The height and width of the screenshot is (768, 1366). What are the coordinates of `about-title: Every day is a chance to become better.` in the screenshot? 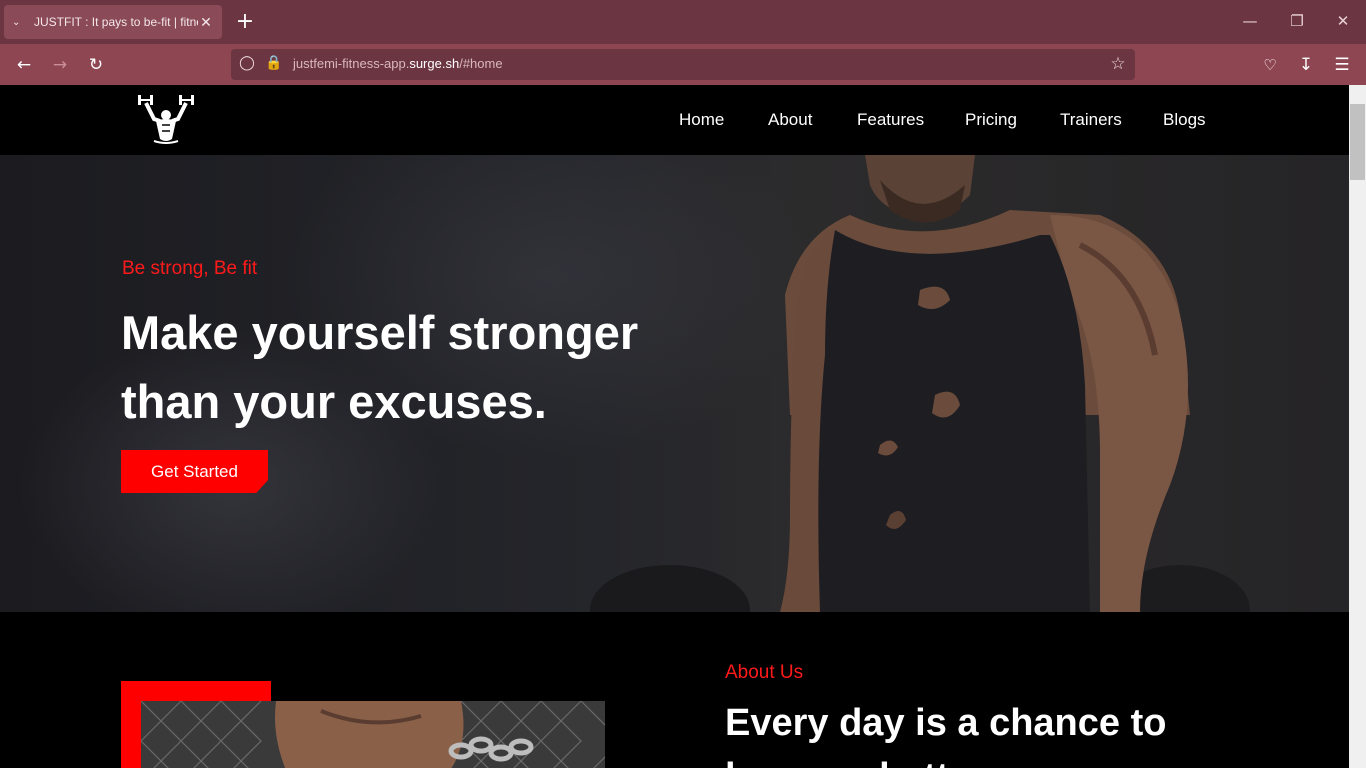 It's located at (946, 735).